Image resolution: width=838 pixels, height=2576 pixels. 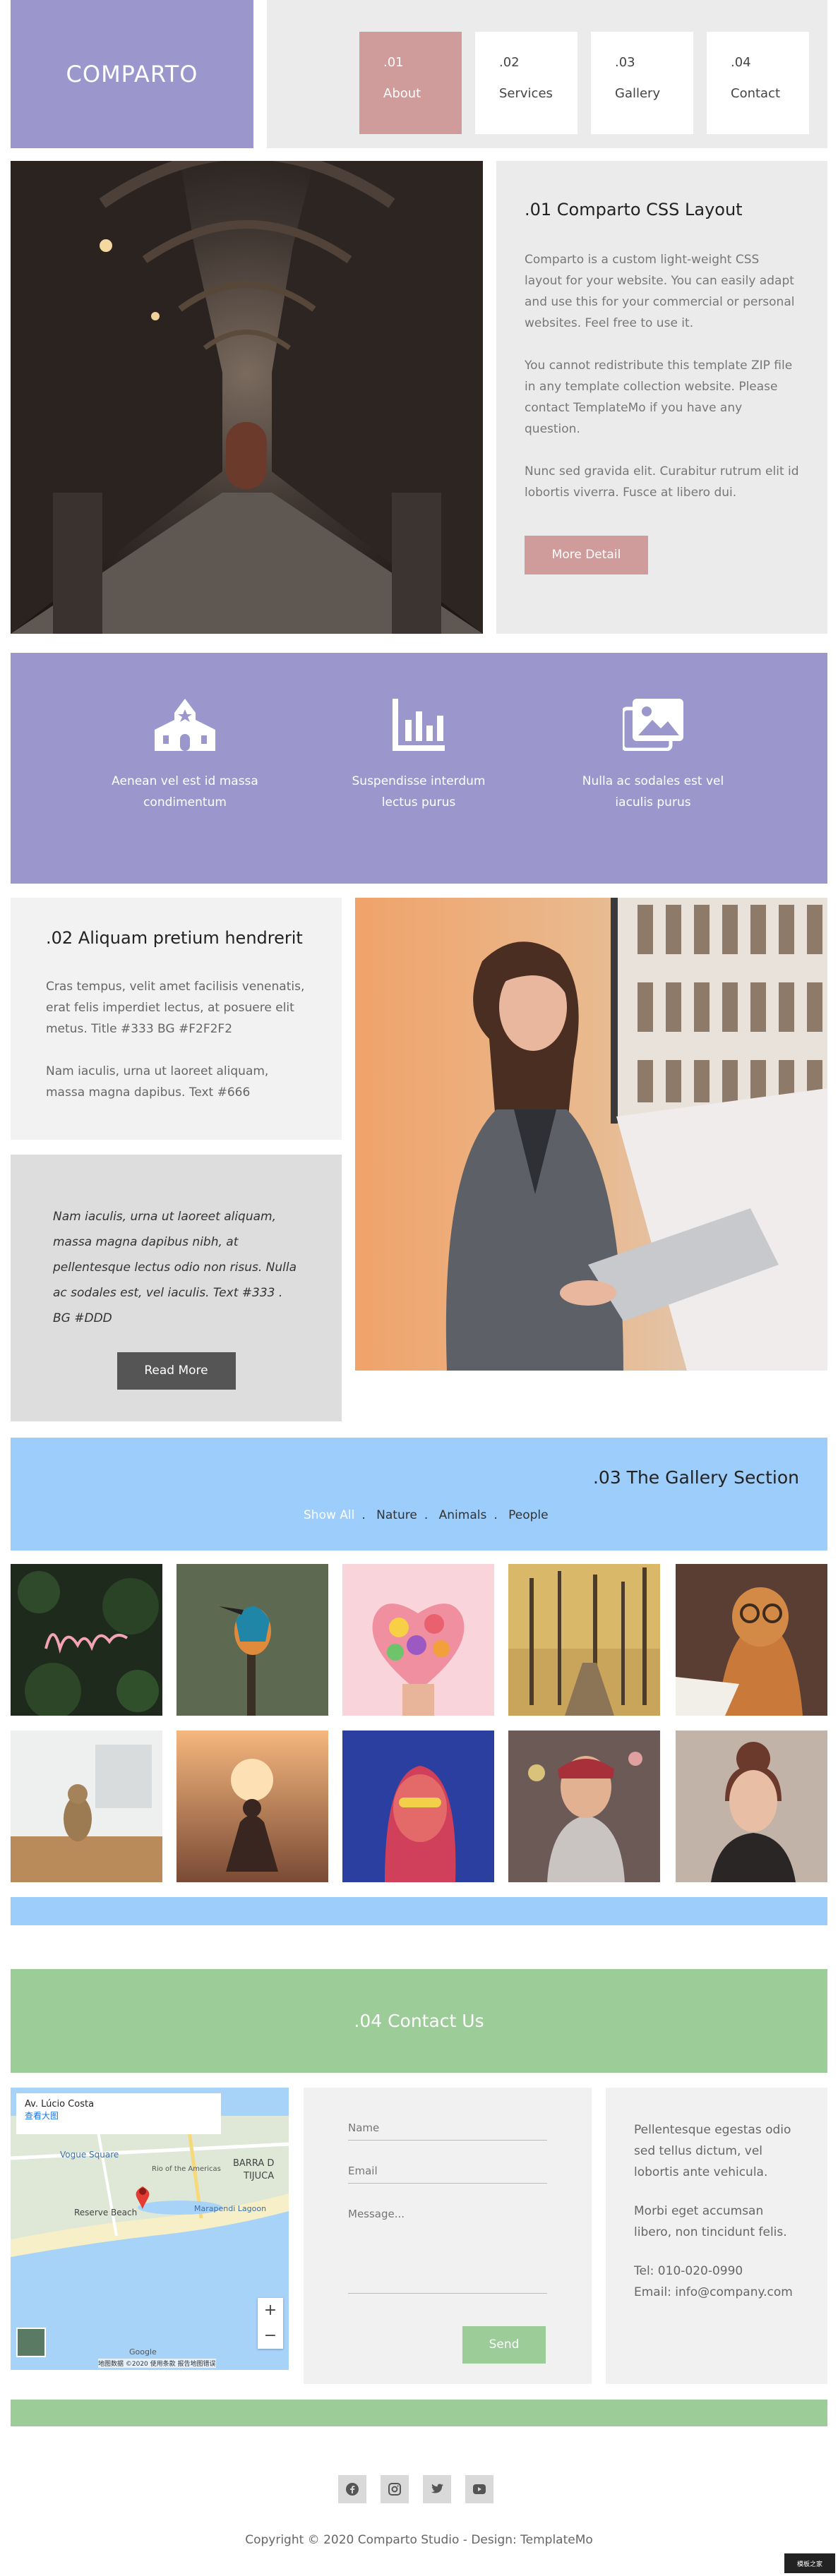 What do you see at coordinates (396, 1515) in the screenshot?
I see `filter-nature: Nature` at bounding box center [396, 1515].